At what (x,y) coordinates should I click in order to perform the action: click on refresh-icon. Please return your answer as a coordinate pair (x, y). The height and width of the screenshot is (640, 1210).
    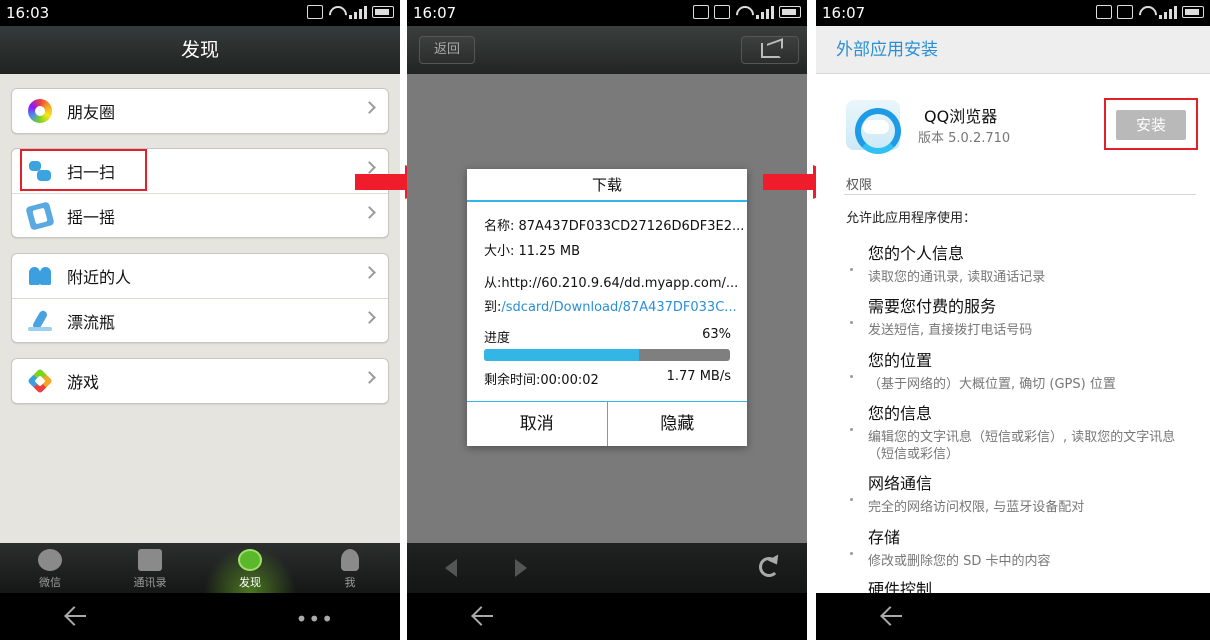
    Looking at the image, I should click on (769, 567).